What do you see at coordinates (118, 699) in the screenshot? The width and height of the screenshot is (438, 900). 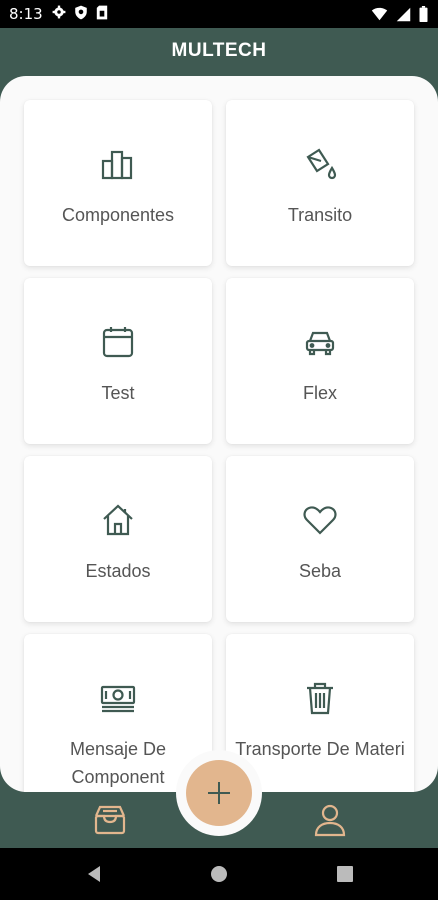 I see `money-icon` at bounding box center [118, 699].